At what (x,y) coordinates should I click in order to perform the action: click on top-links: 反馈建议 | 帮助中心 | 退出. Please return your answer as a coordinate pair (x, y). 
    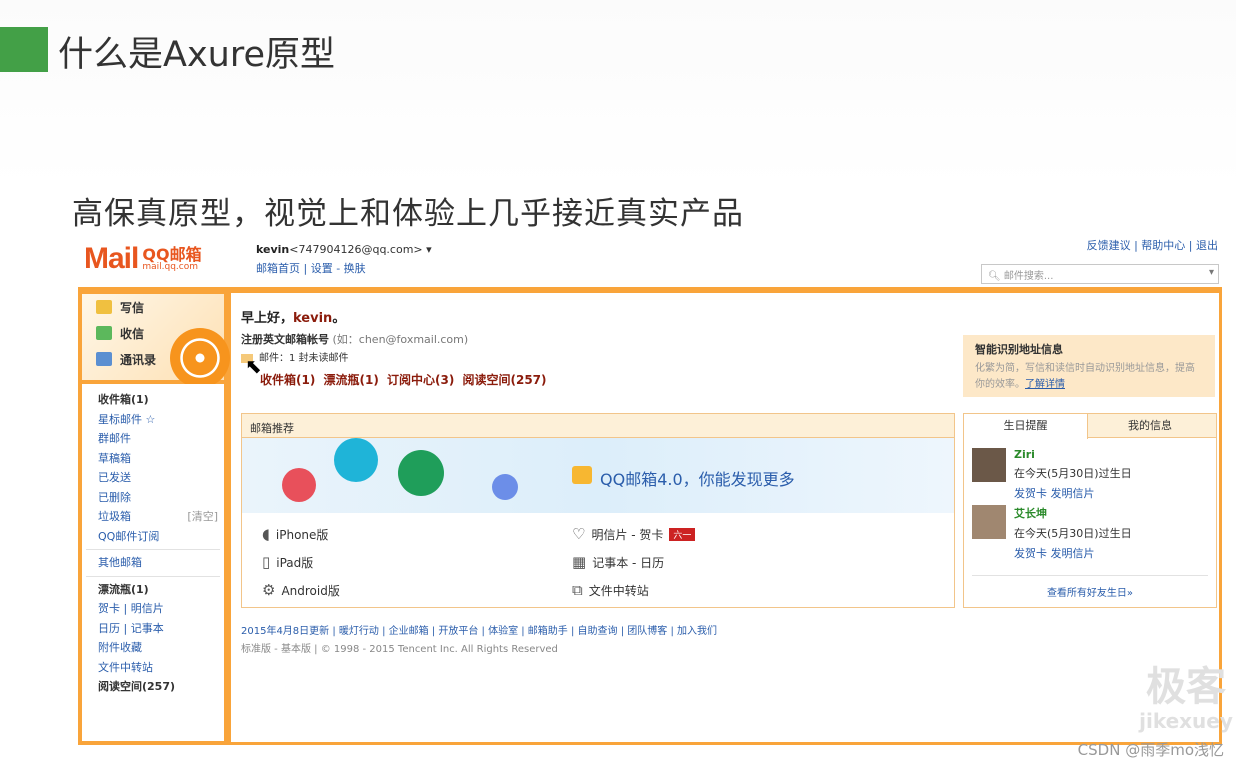
    Looking at the image, I should click on (1152, 245).